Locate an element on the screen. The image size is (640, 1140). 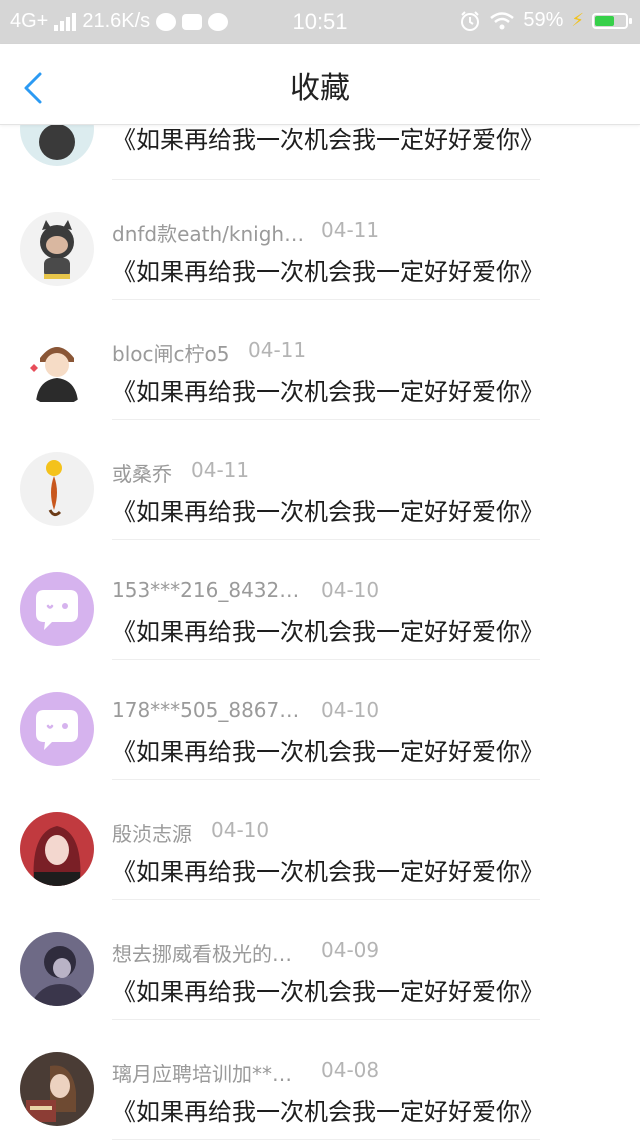
item-meta: 178***505_8867… 04-10 is located at coordinates (352, 712).